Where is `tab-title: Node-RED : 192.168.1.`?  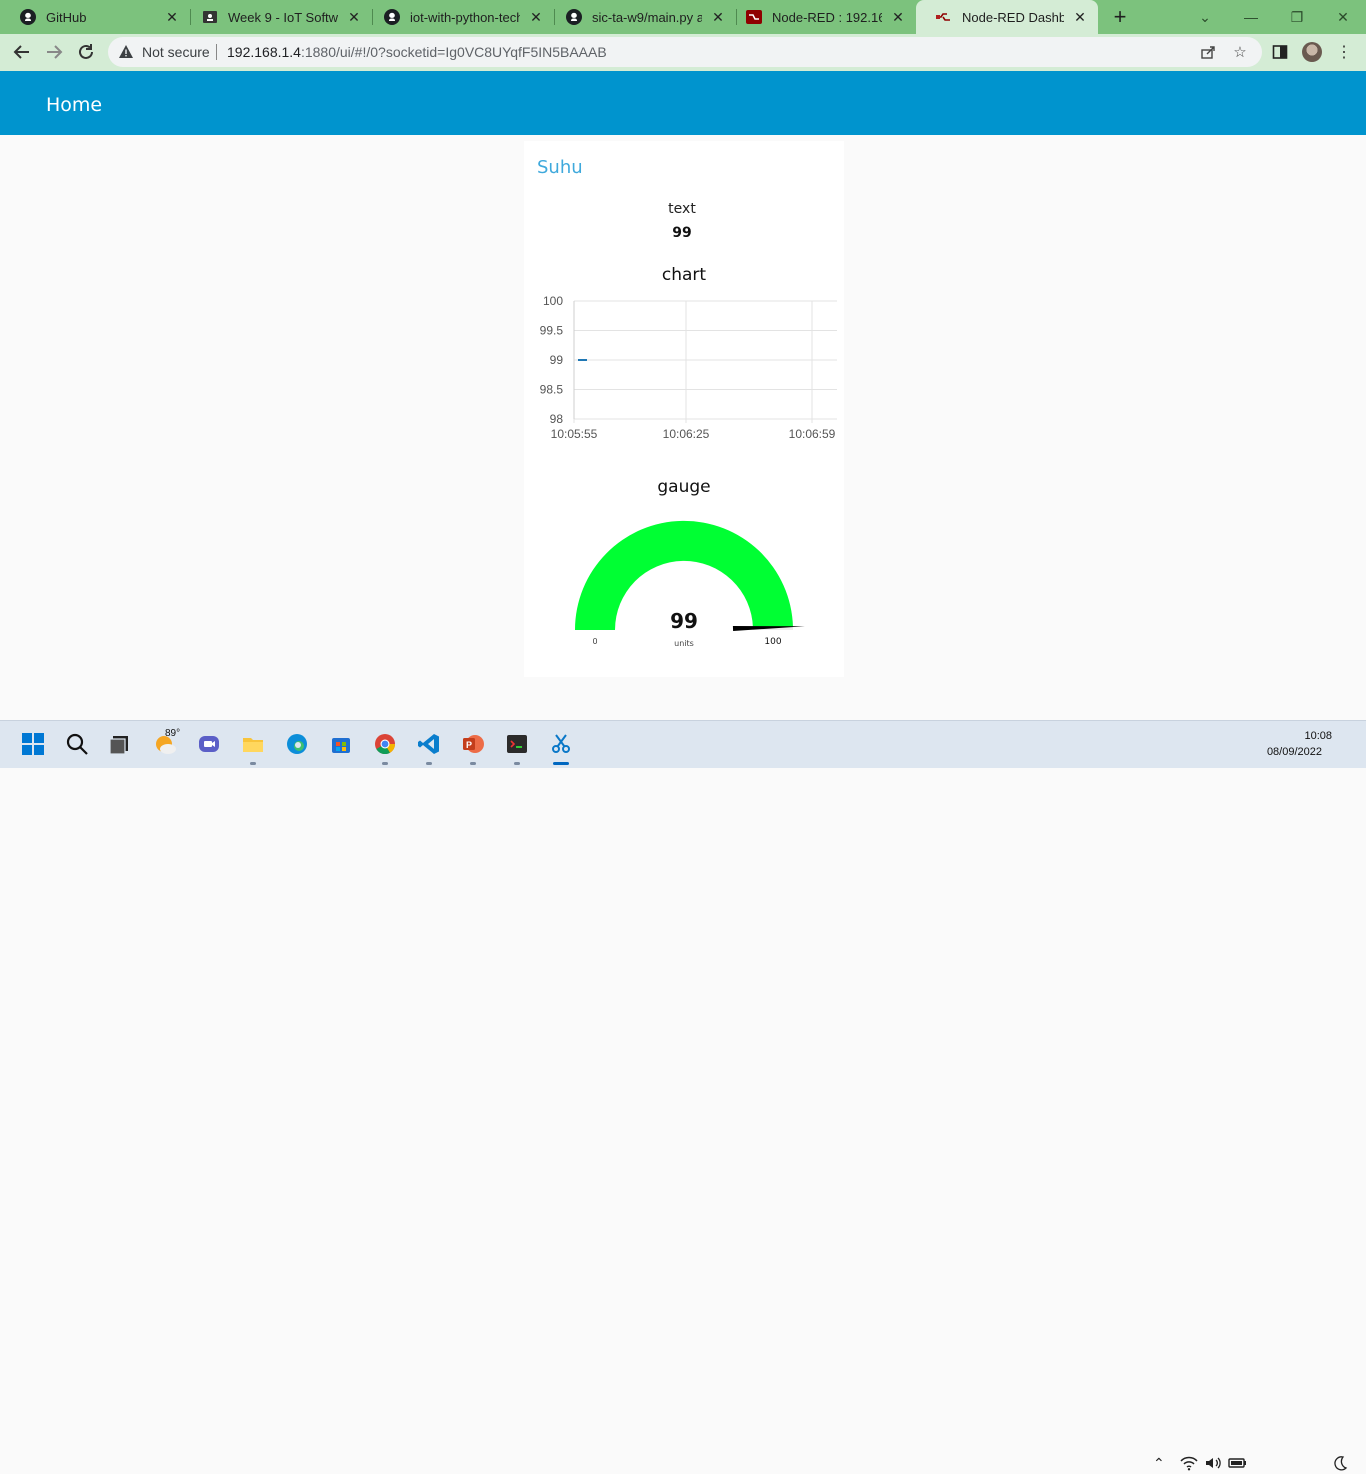 tab-title: Node-RED : 192.168.1. is located at coordinates (827, 17).